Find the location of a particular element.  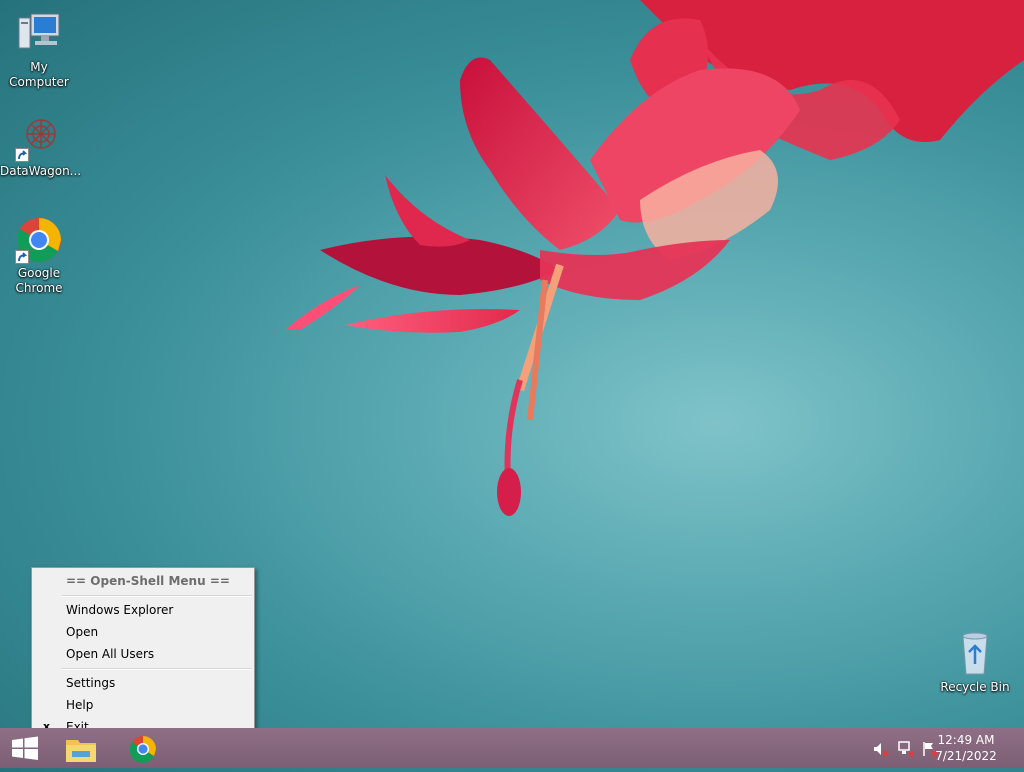

clock-time: 12:49 AM is located at coordinates (966, 740).